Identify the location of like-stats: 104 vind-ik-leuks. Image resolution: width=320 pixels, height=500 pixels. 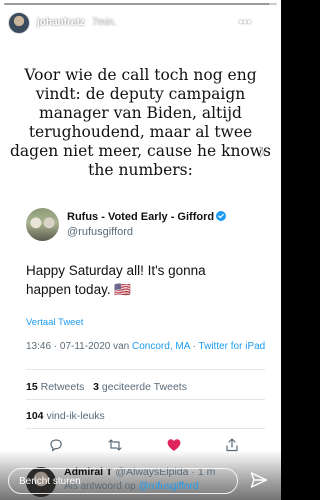
(65, 416).